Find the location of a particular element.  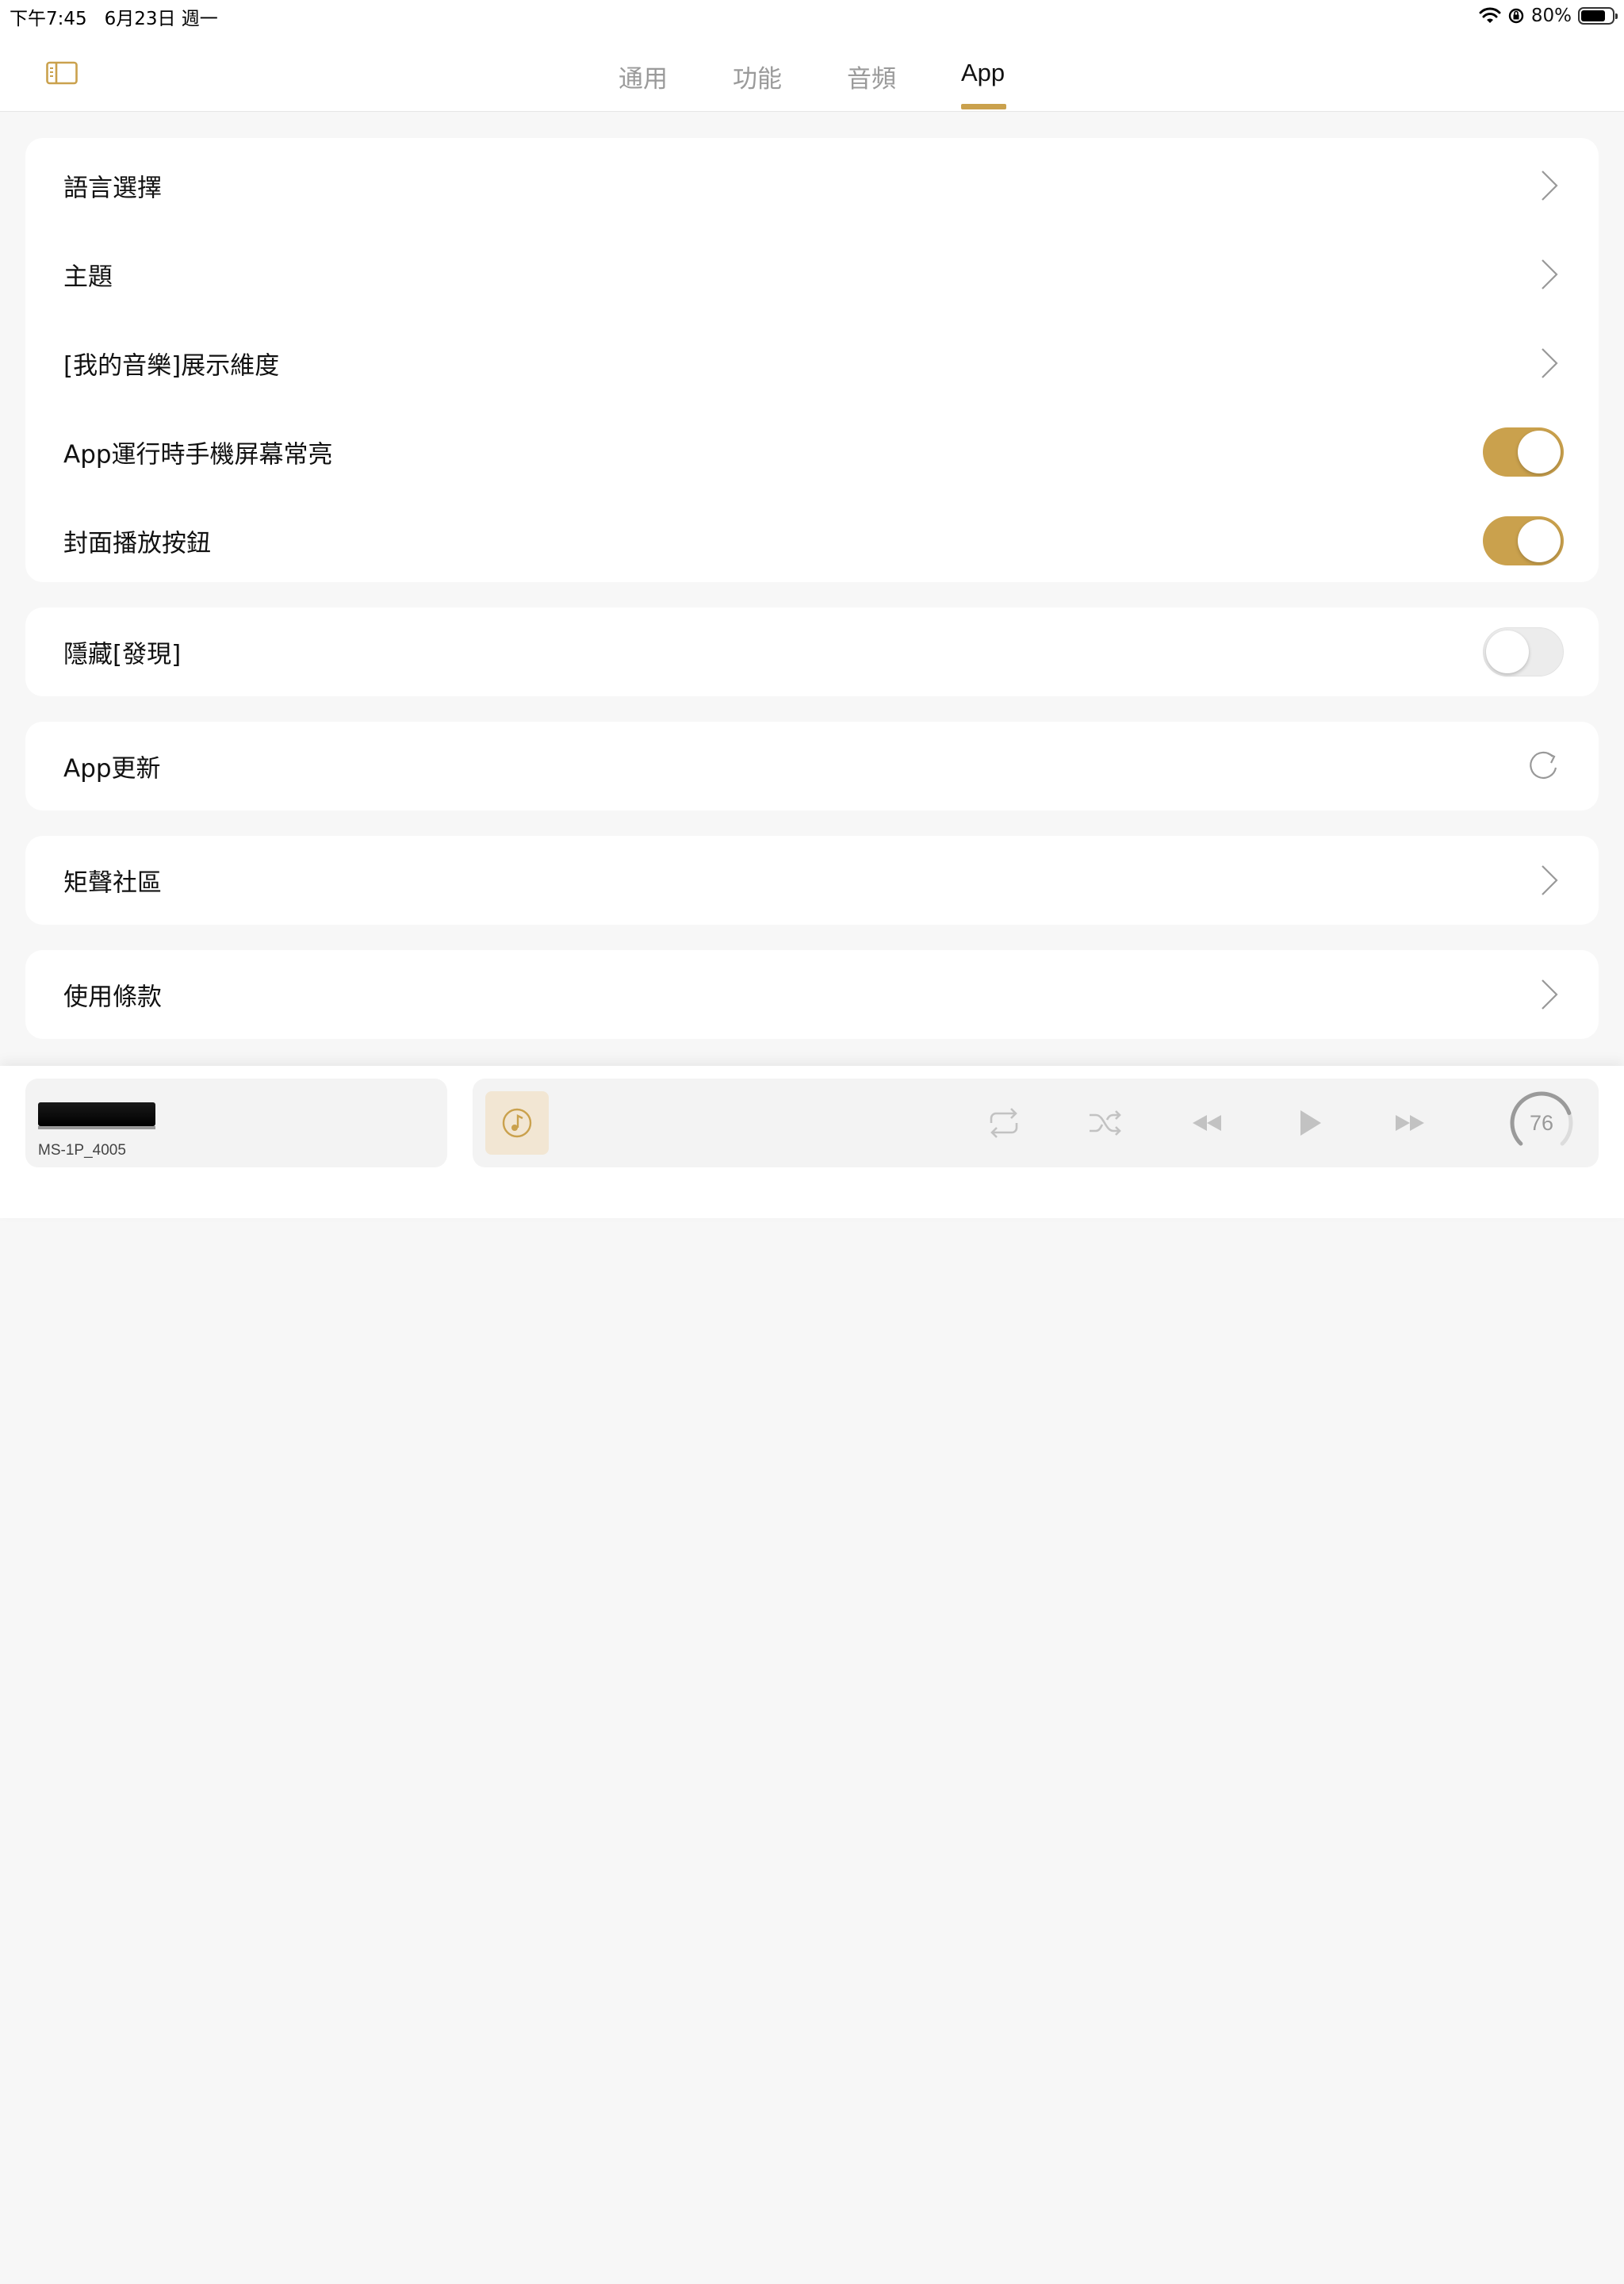

music-note-icon is located at coordinates (517, 1123).